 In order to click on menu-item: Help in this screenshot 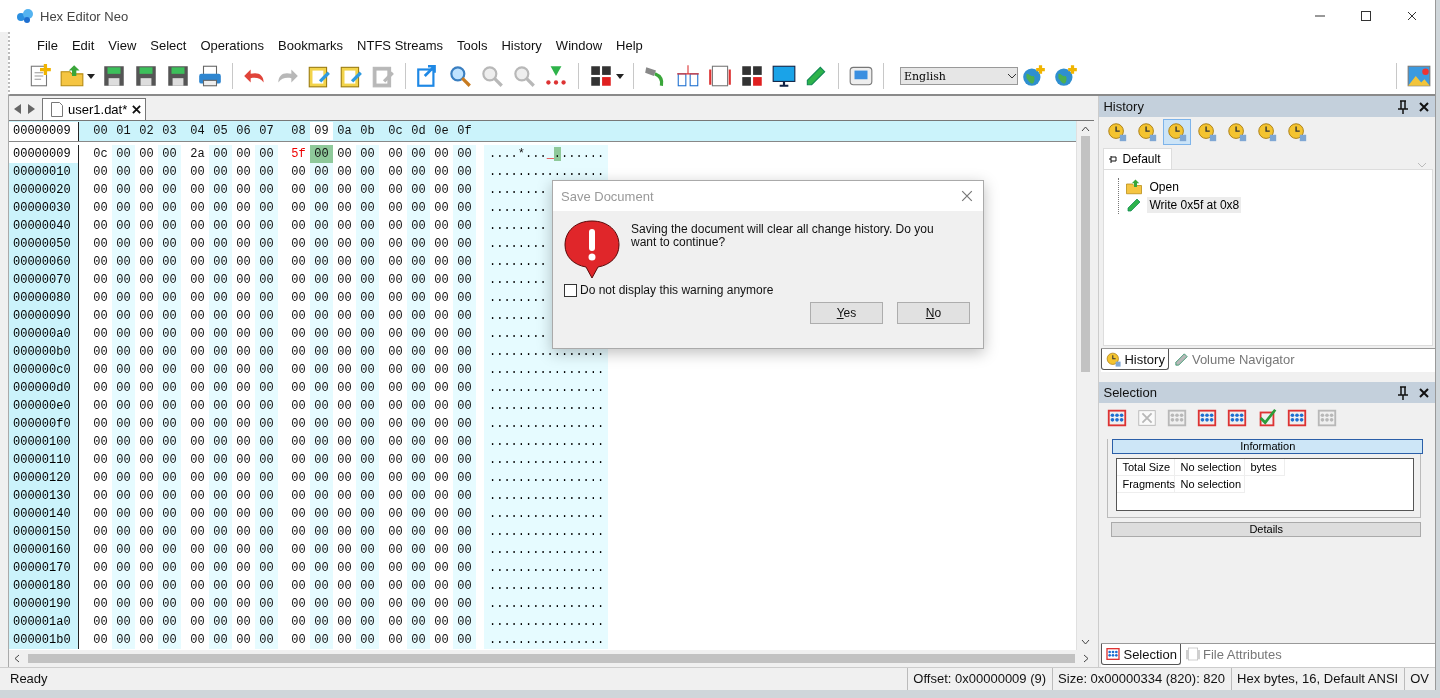, I will do `click(629, 45)`.